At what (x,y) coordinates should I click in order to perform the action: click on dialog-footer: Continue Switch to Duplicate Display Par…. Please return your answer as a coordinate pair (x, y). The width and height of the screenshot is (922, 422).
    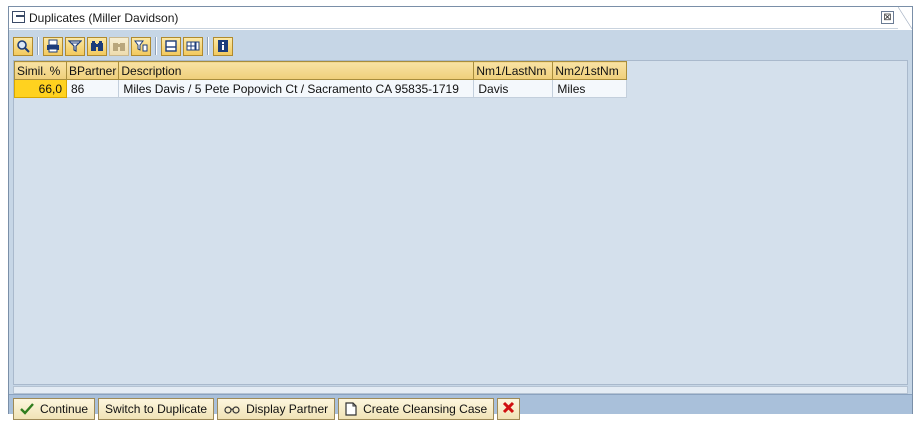
    Looking at the image, I should click on (460, 407).